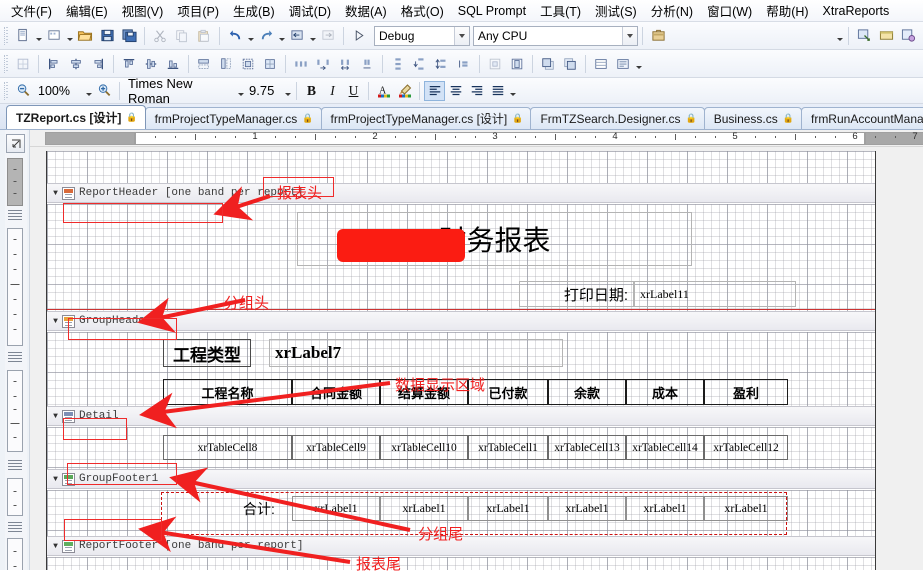 The width and height of the screenshot is (923, 575). What do you see at coordinates (495, 63) in the screenshot?
I see `center-horizontally-button` at bounding box center [495, 63].